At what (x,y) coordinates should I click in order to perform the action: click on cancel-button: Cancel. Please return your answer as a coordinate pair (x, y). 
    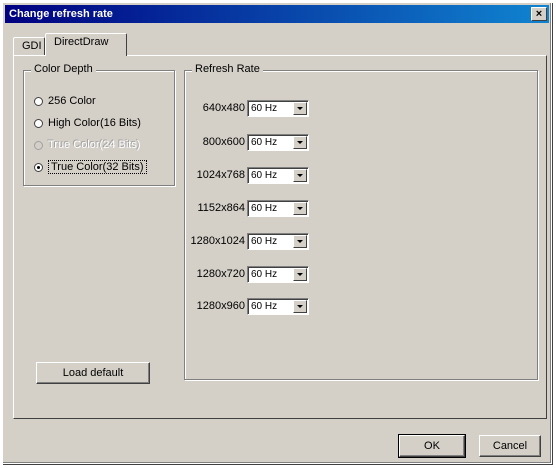
    Looking at the image, I should click on (510, 446).